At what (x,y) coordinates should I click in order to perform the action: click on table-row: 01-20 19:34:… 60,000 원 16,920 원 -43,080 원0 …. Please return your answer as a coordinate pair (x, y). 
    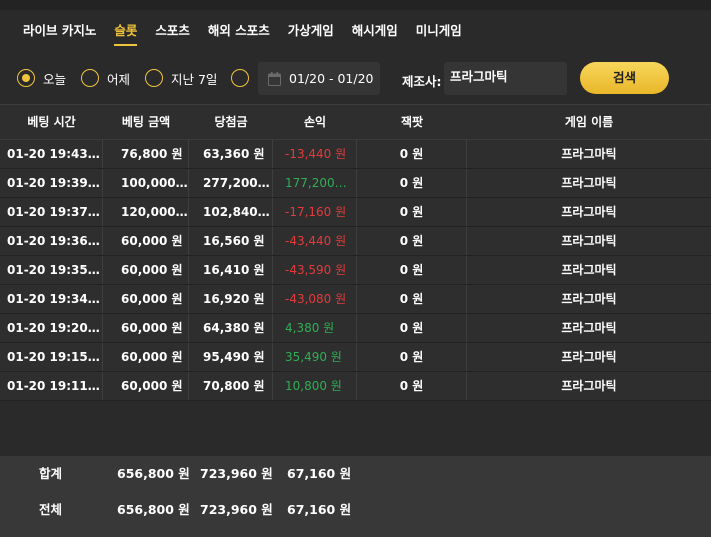
    Looking at the image, I should click on (355, 299).